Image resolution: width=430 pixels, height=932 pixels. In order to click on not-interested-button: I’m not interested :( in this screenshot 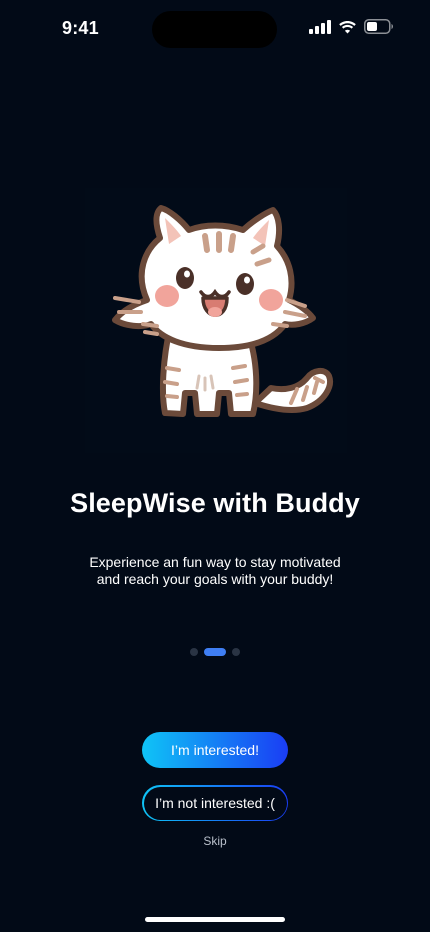, I will do `click(215, 803)`.